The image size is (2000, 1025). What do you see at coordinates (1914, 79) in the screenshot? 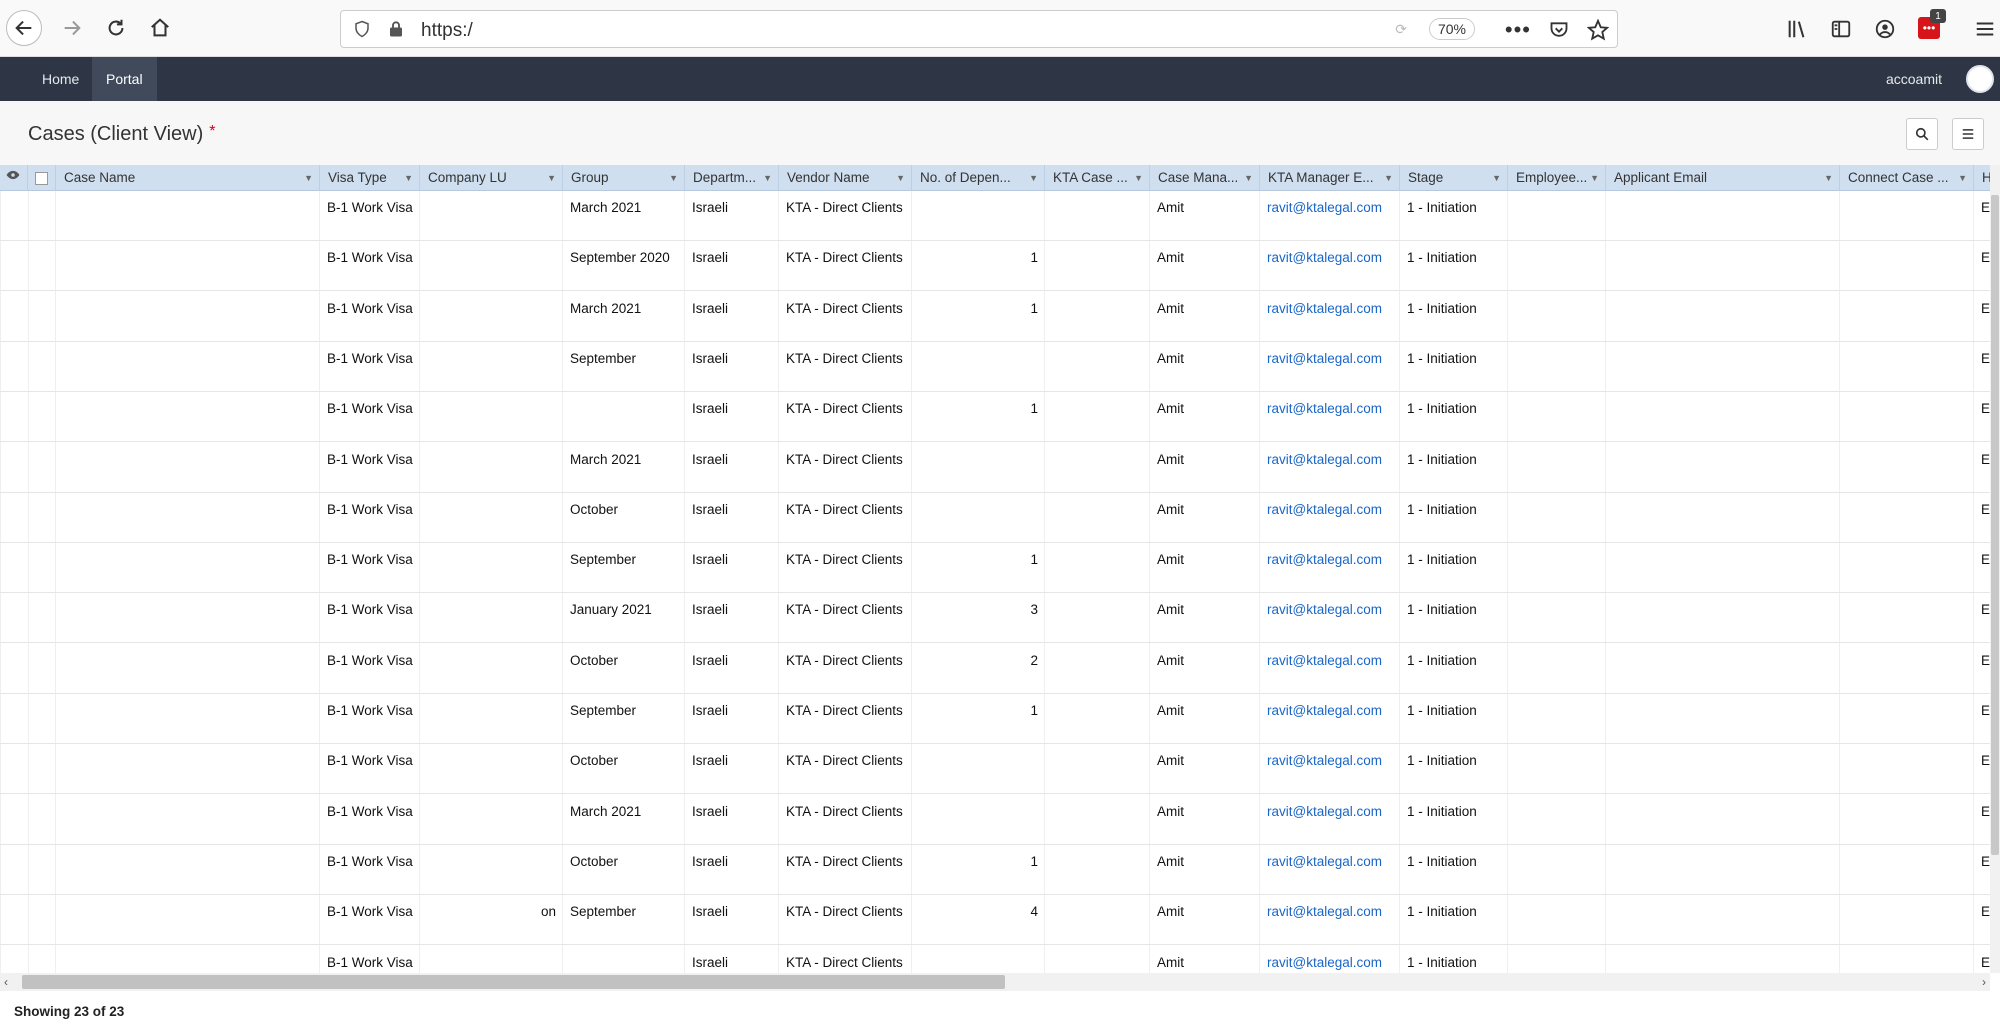
I see `user-name: accoamit` at bounding box center [1914, 79].